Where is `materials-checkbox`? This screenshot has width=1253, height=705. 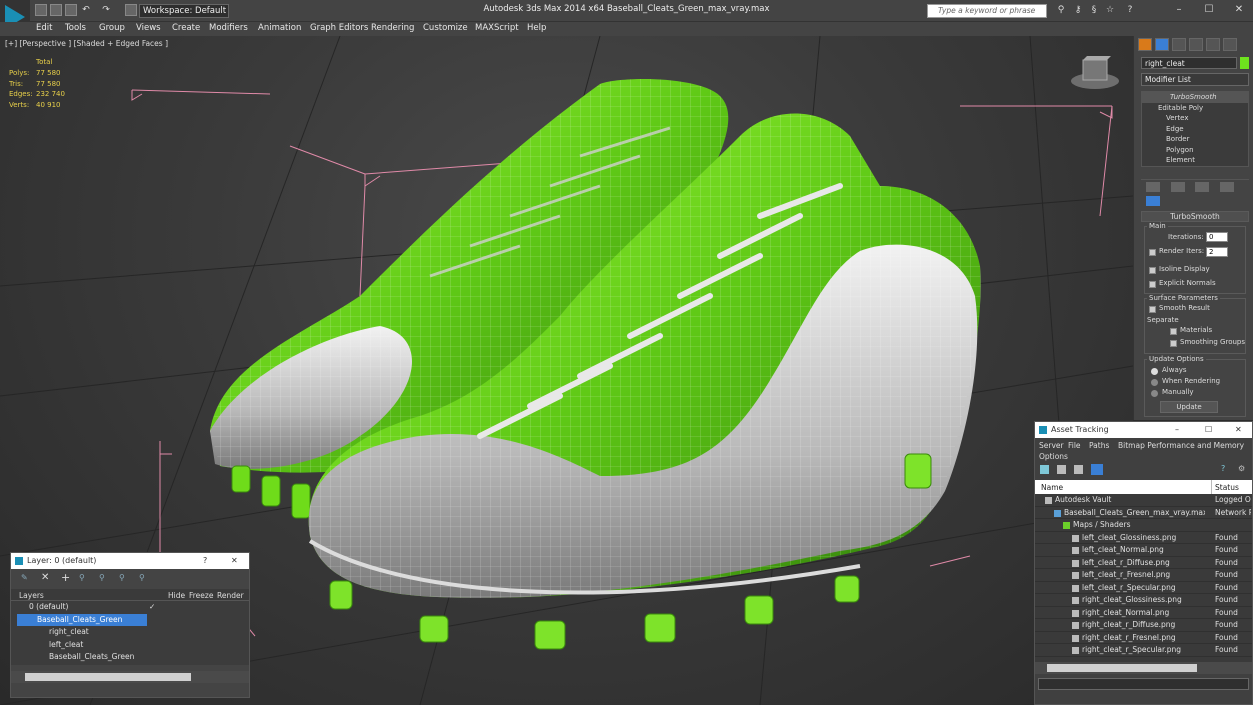 materials-checkbox is located at coordinates (1173, 331).